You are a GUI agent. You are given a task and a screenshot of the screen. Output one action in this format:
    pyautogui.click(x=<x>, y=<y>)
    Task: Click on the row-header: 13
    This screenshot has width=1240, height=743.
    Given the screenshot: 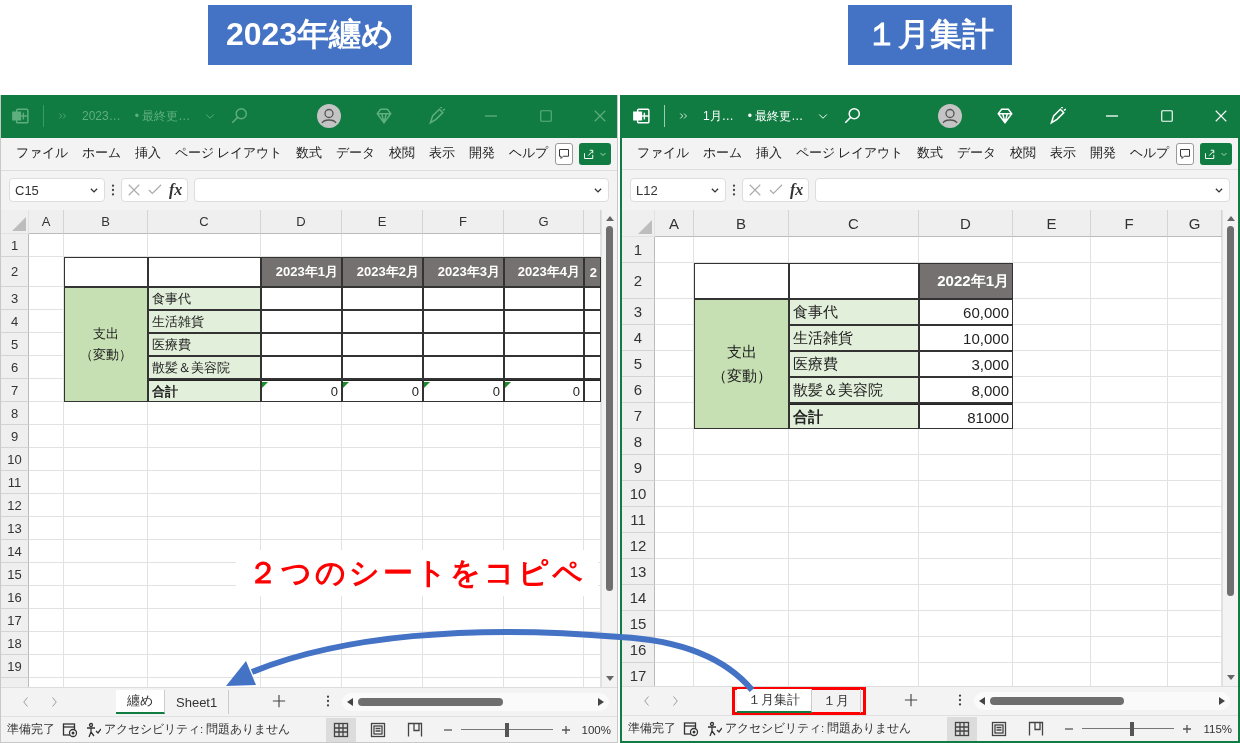 What is the action you would take?
    pyautogui.click(x=638, y=572)
    